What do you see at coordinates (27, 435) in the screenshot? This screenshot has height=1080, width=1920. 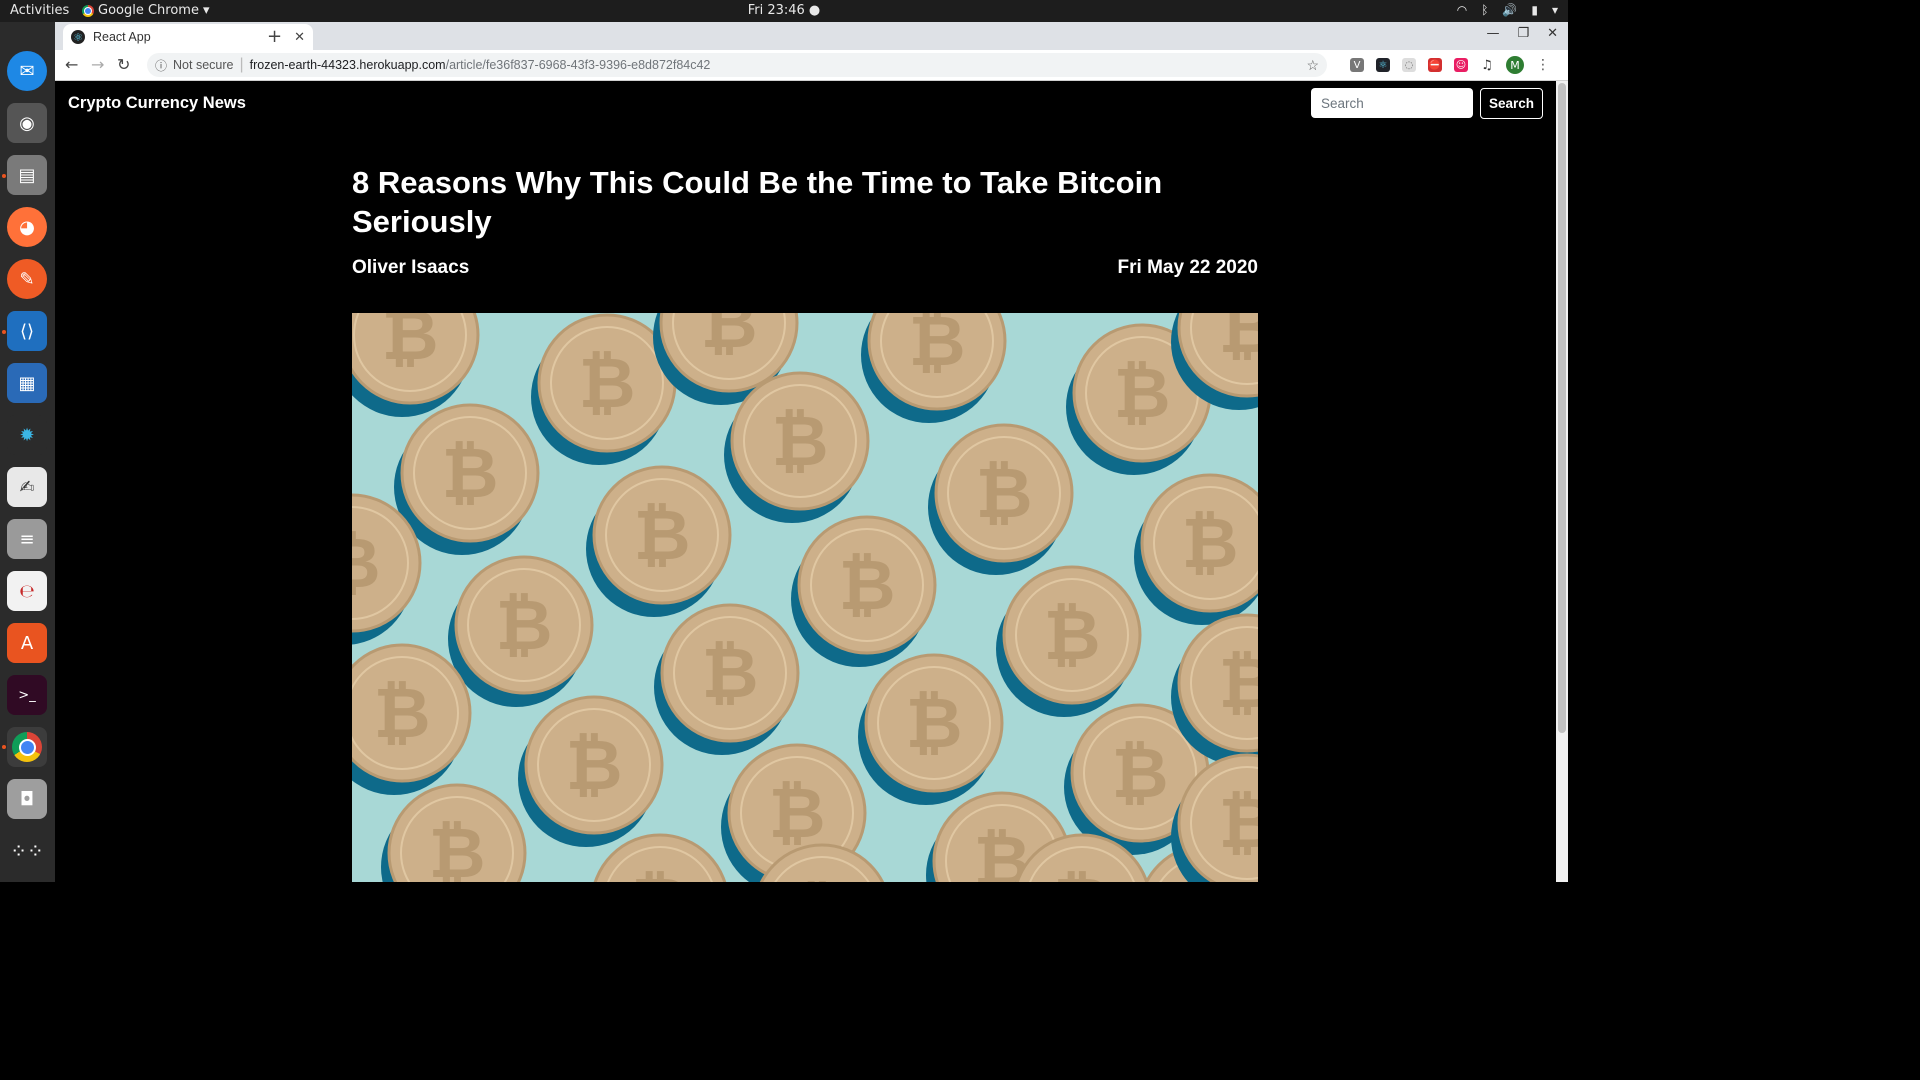 I see `kstars-icon: ✹` at bounding box center [27, 435].